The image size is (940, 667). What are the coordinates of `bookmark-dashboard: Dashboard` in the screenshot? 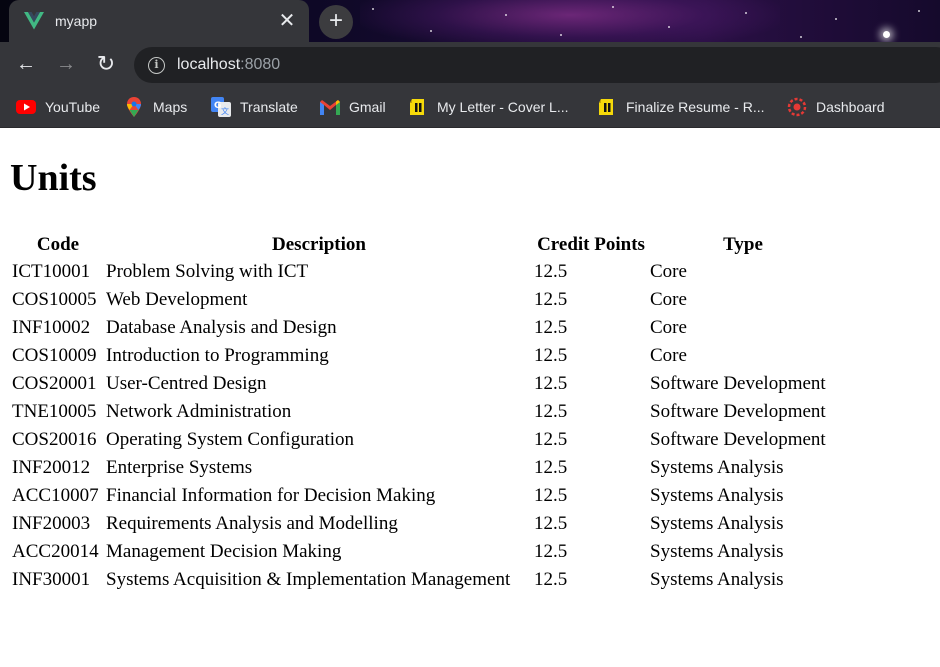 It's located at (836, 107).